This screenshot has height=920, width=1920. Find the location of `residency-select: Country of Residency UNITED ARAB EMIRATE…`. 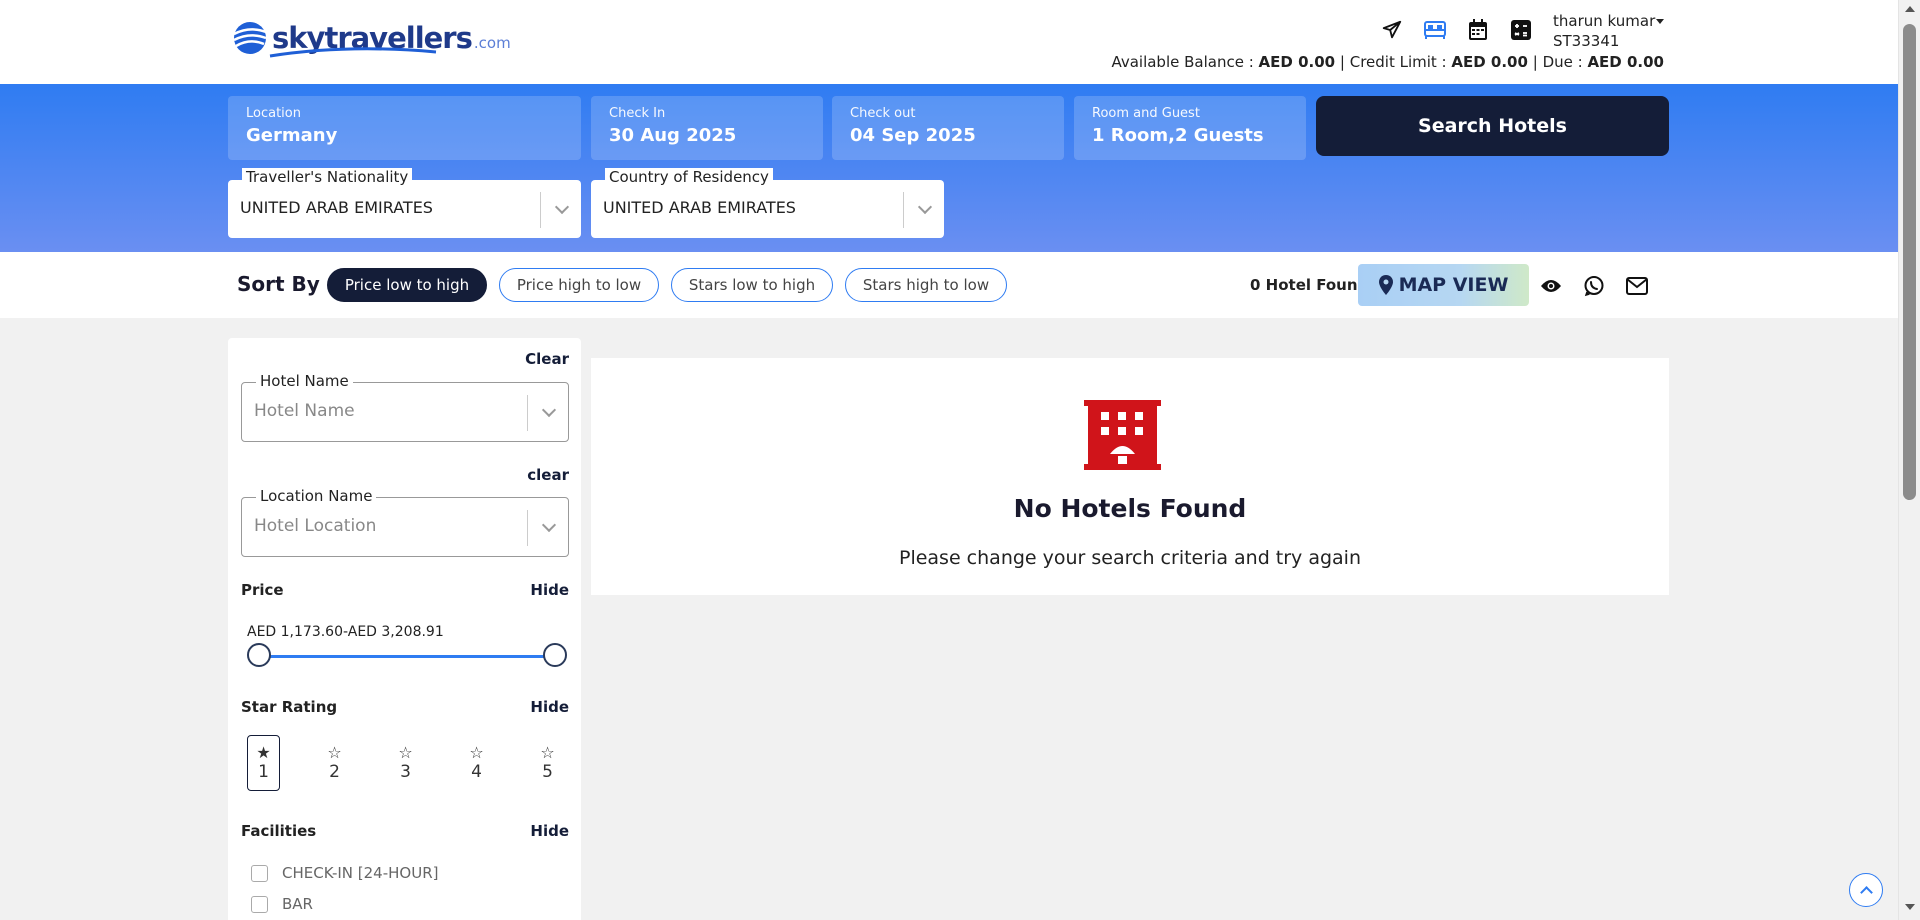

residency-select: Country of Residency UNITED ARAB EMIRATE… is located at coordinates (767, 203).